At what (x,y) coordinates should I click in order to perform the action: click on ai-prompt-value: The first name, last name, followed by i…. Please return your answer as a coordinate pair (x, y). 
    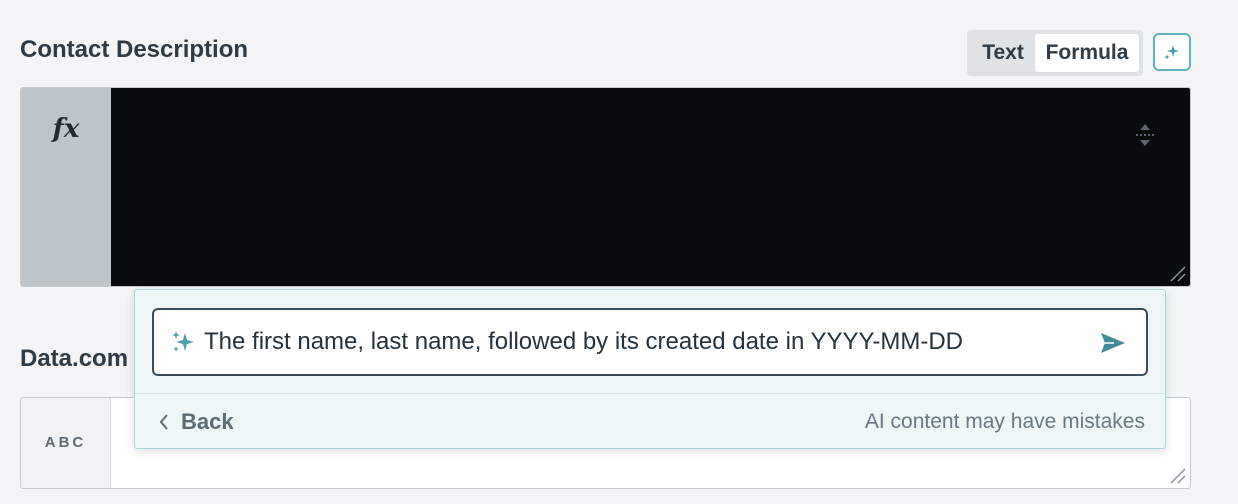
    Looking at the image, I should click on (583, 341).